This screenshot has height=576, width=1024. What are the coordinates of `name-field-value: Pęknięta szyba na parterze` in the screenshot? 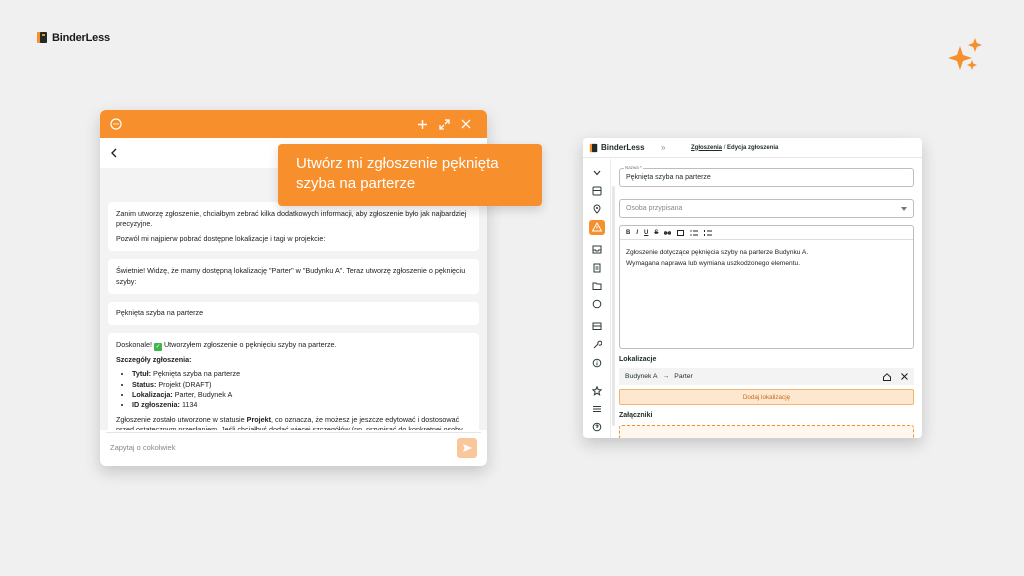 It's located at (668, 177).